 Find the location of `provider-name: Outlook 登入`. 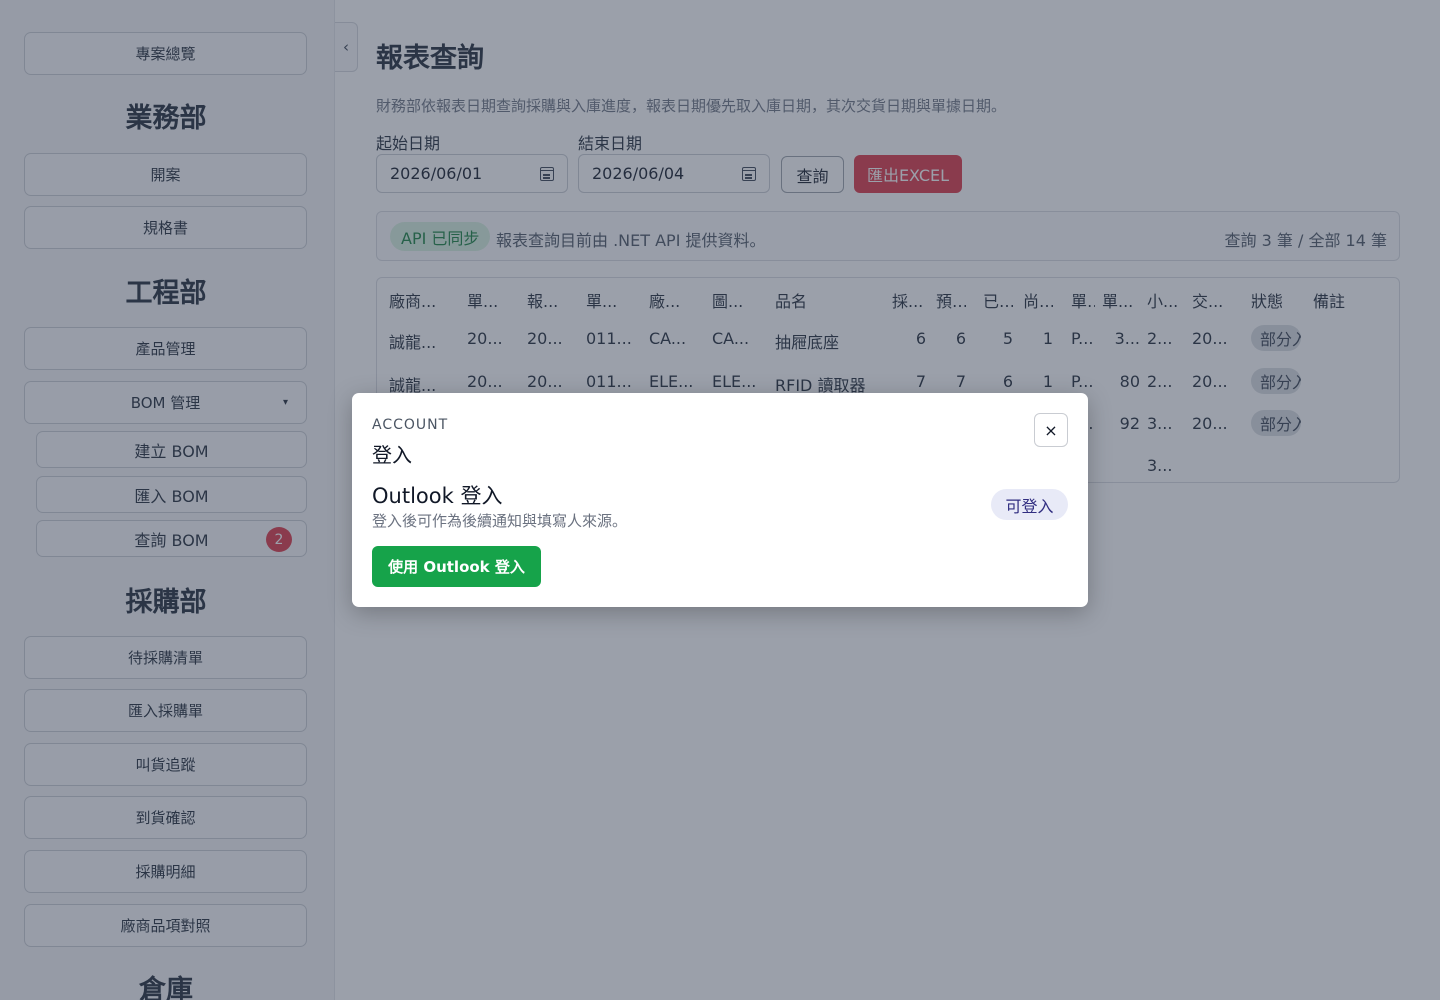

provider-name: Outlook 登入 is located at coordinates (437, 496).